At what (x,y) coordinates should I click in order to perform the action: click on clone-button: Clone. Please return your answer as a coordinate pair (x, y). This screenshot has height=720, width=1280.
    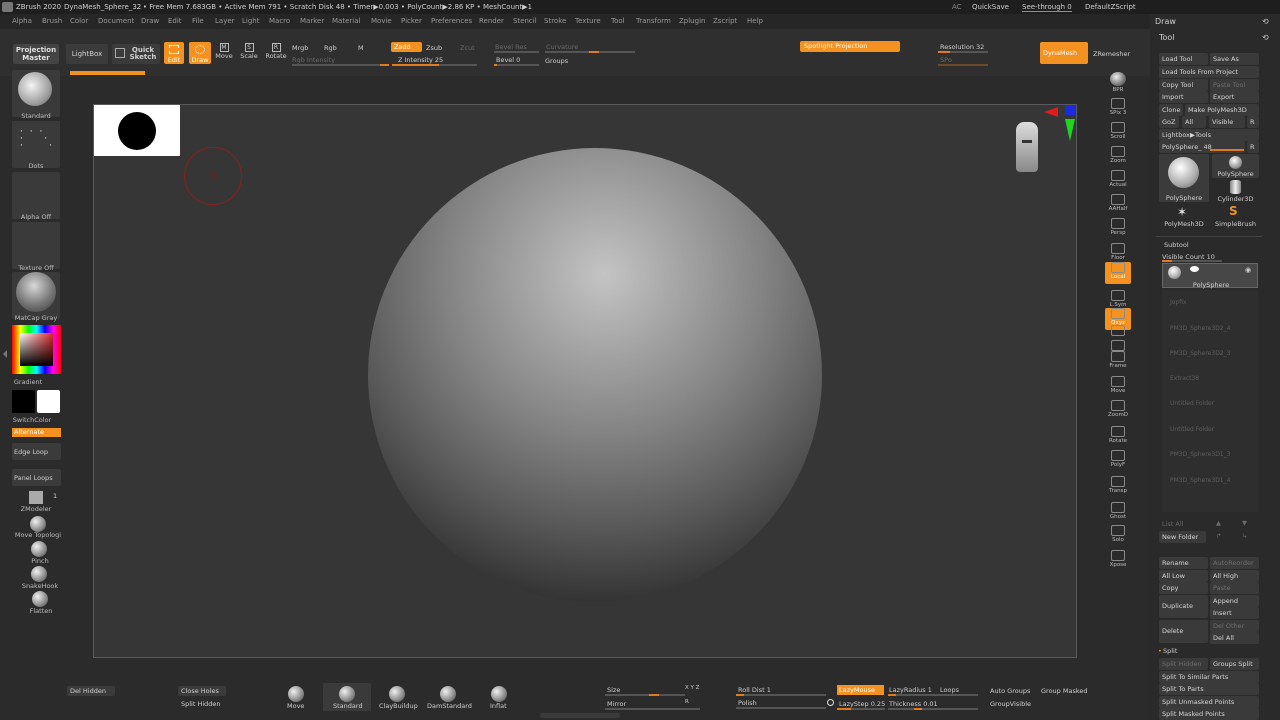
    Looking at the image, I should click on (1171, 110).